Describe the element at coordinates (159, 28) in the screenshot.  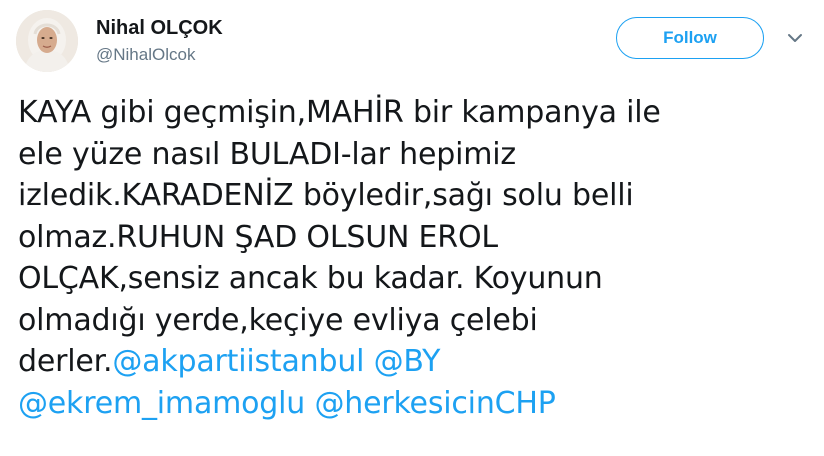
I see `display-name: Nihal OLÇOK` at that location.